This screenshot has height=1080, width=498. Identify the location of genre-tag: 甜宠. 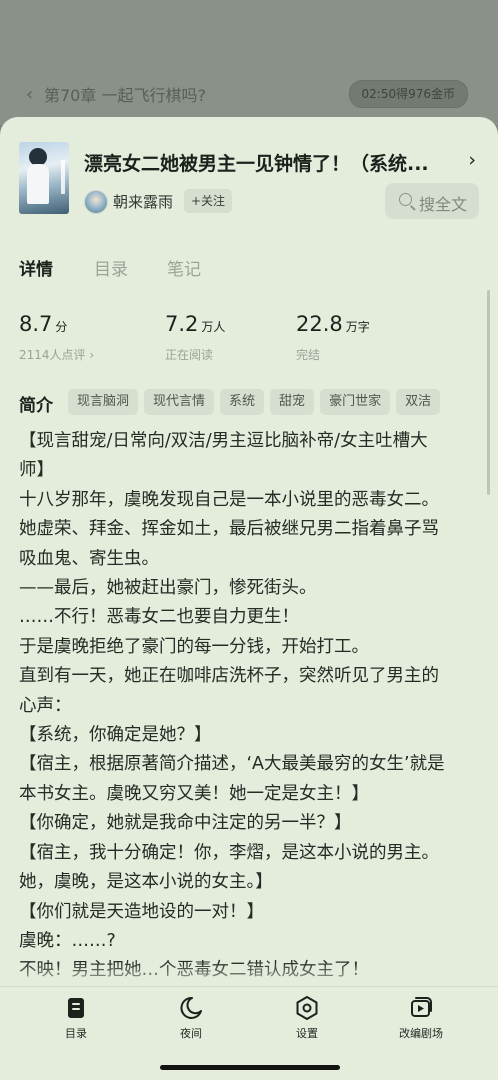
(292, 402).